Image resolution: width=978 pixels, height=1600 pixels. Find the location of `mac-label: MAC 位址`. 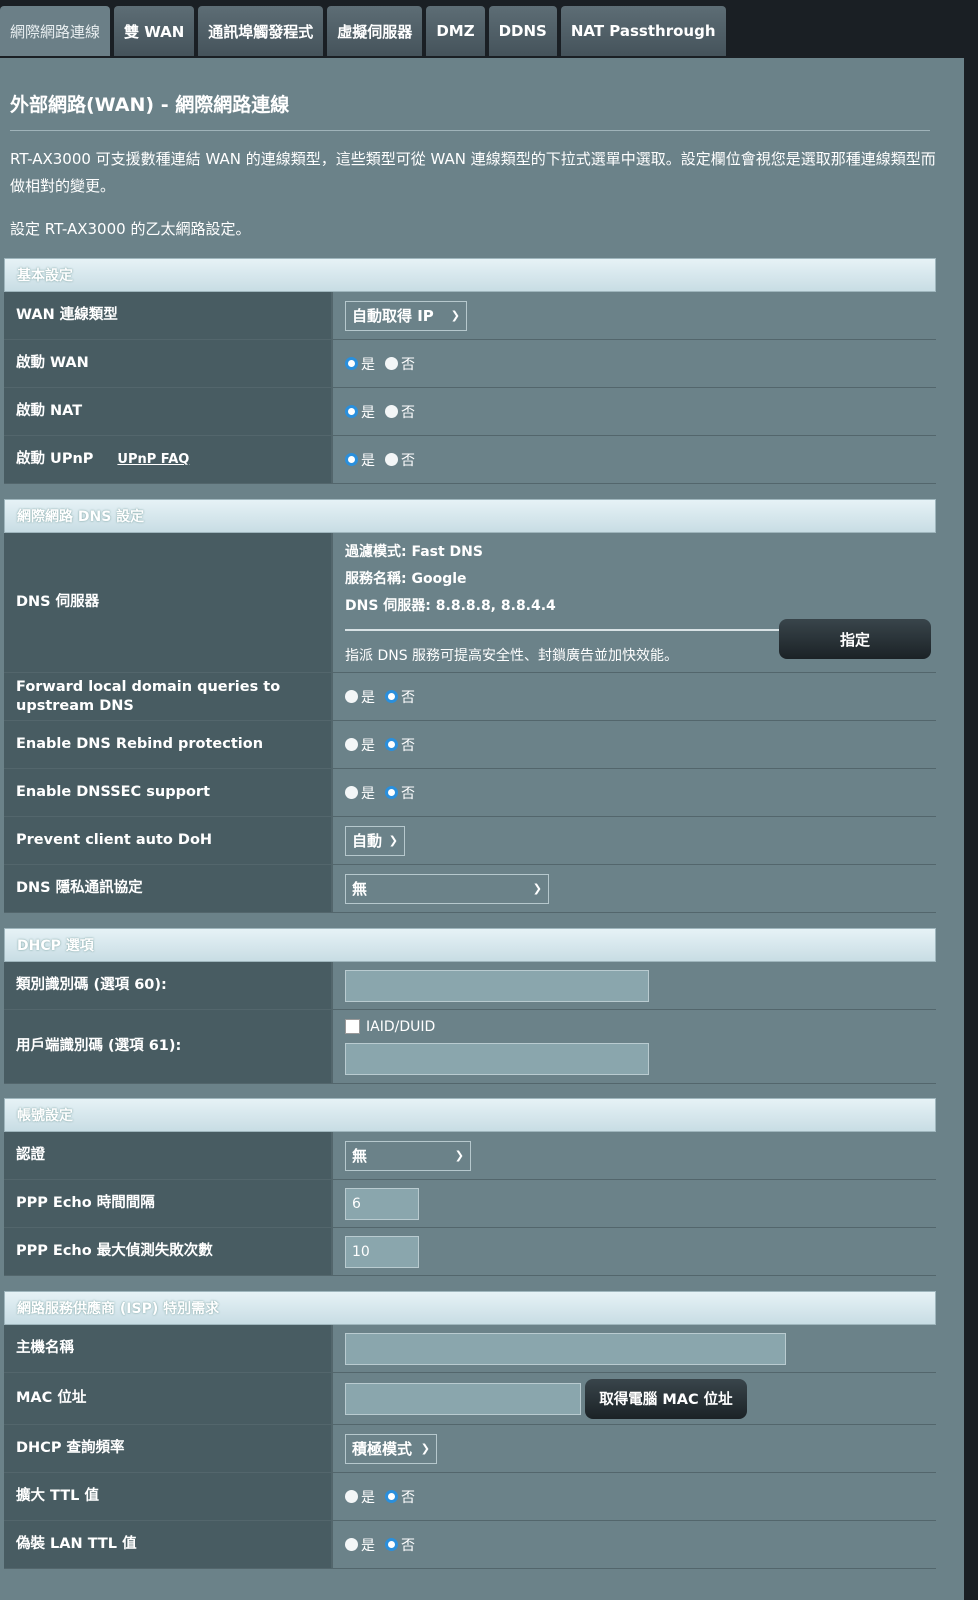

mac-label: MAC 位址 is located at coordinates (167, 1398).